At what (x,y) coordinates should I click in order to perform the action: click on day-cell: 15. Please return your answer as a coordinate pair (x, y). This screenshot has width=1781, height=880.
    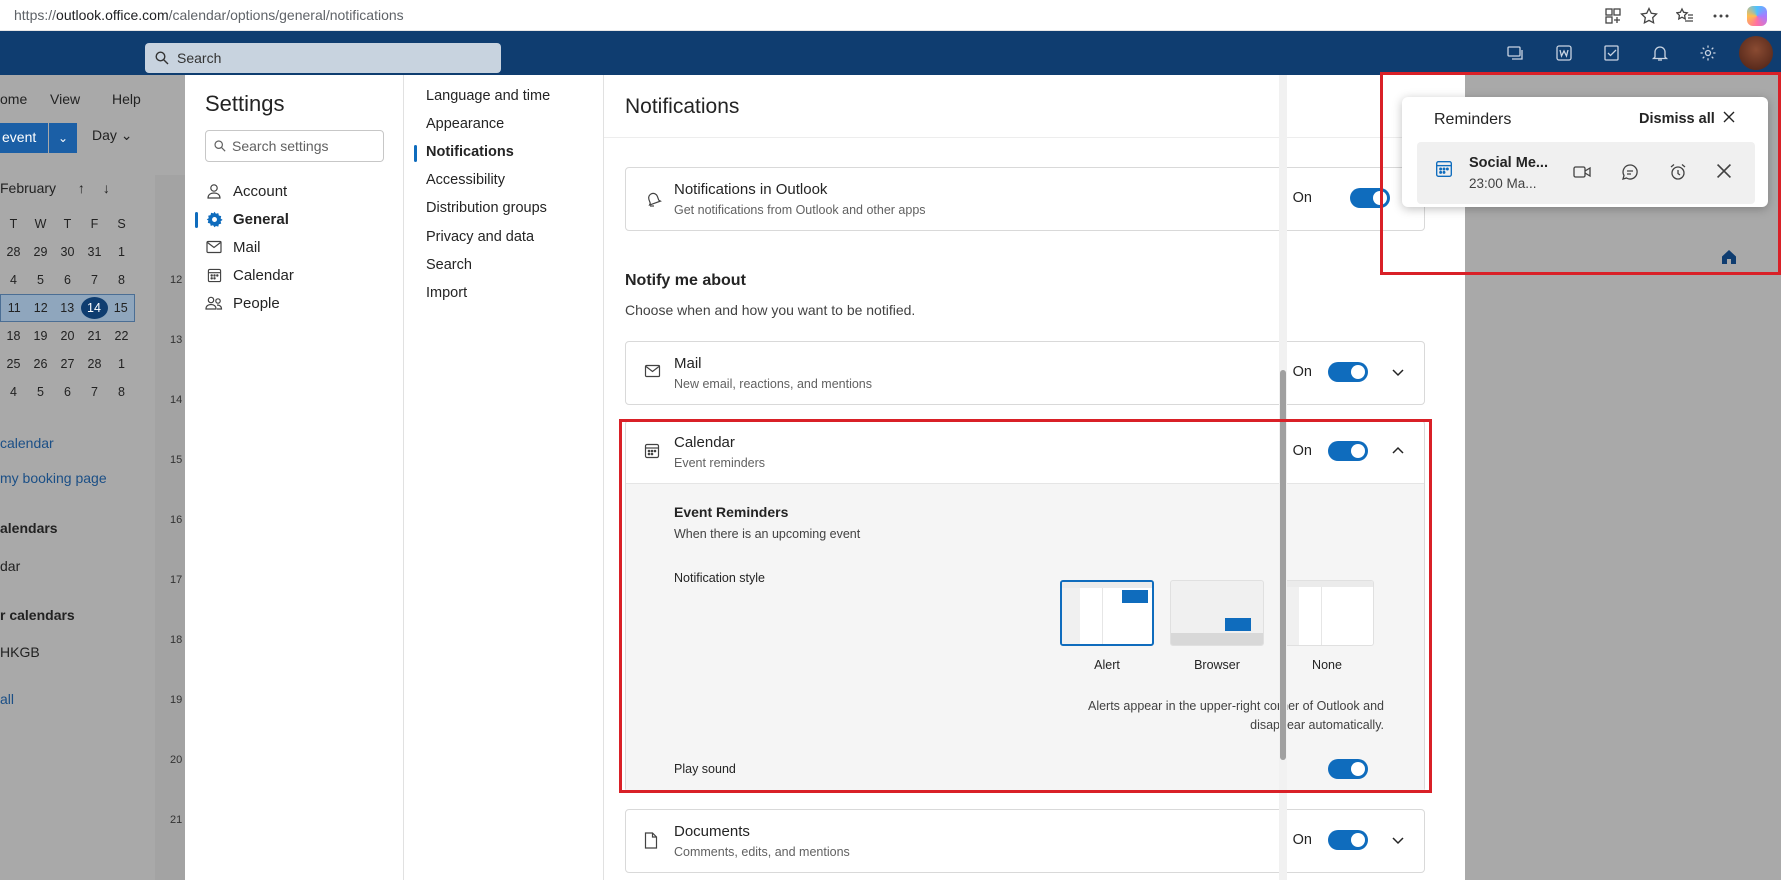
    Looking at the image, I should click on (121, 308).